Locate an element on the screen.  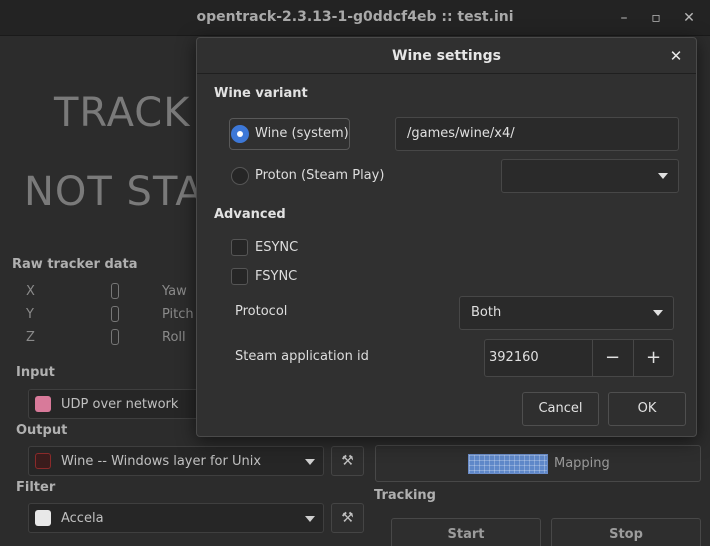
fsync-label: FSYNC is located at coordinates (276, 276).